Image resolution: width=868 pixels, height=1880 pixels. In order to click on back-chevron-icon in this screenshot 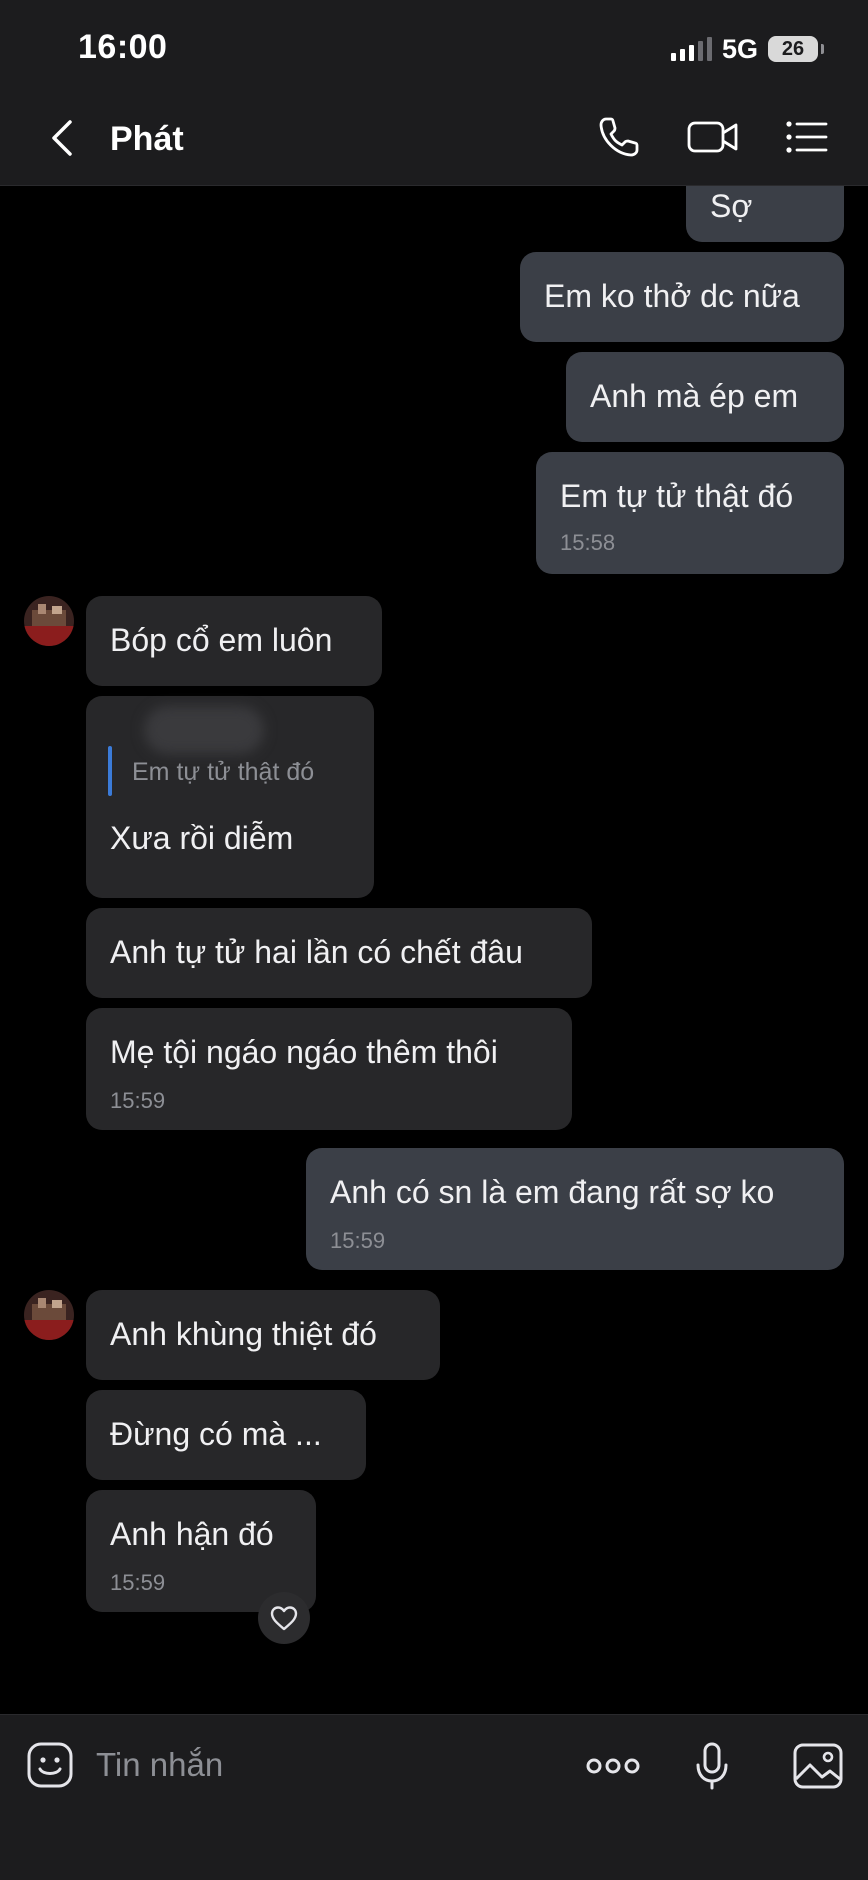, I will do `click(64, 138)`.